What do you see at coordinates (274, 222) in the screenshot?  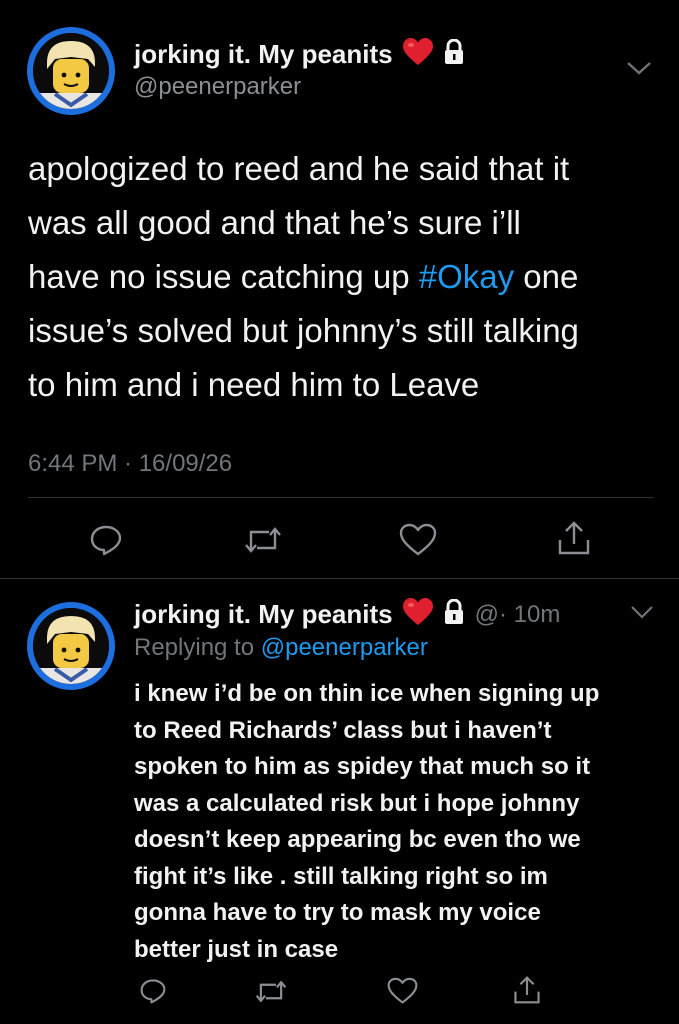 I see `tweet-text-line: was all good and that he’s sure i’ll` at bounding box center [274, 222].